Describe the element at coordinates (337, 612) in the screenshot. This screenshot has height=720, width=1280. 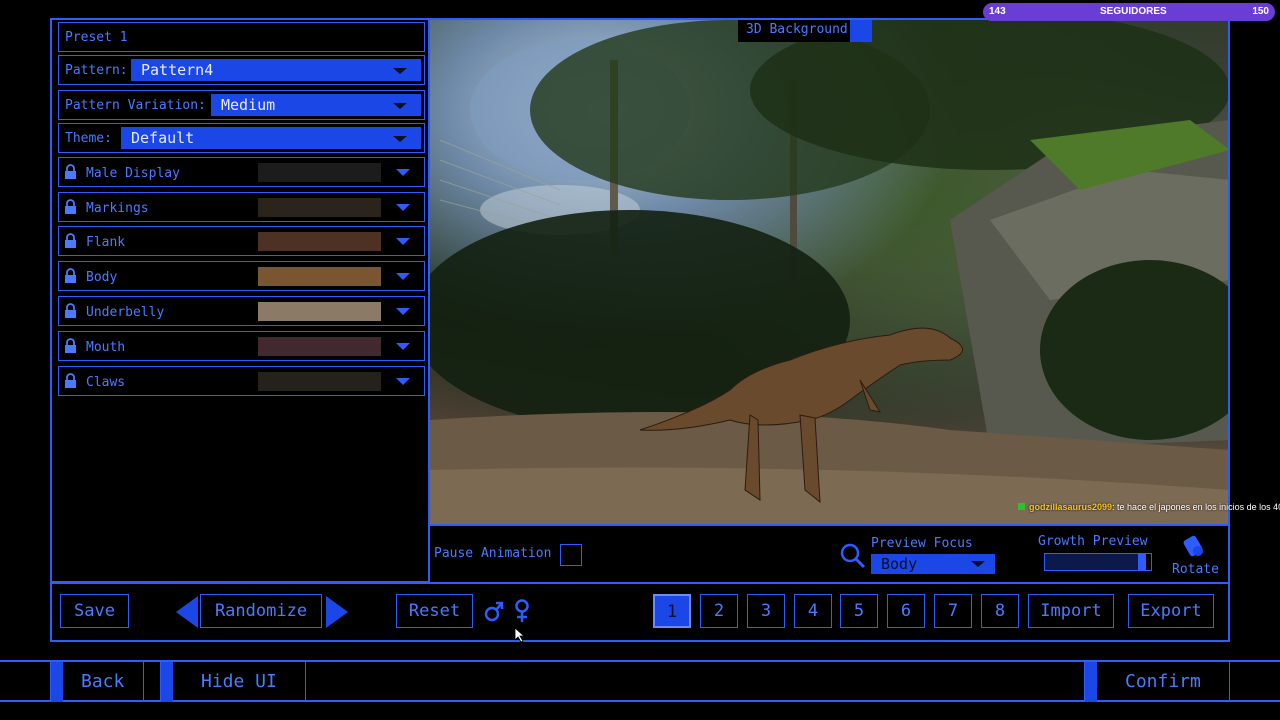
I see `next-arrow-icon` at that location.